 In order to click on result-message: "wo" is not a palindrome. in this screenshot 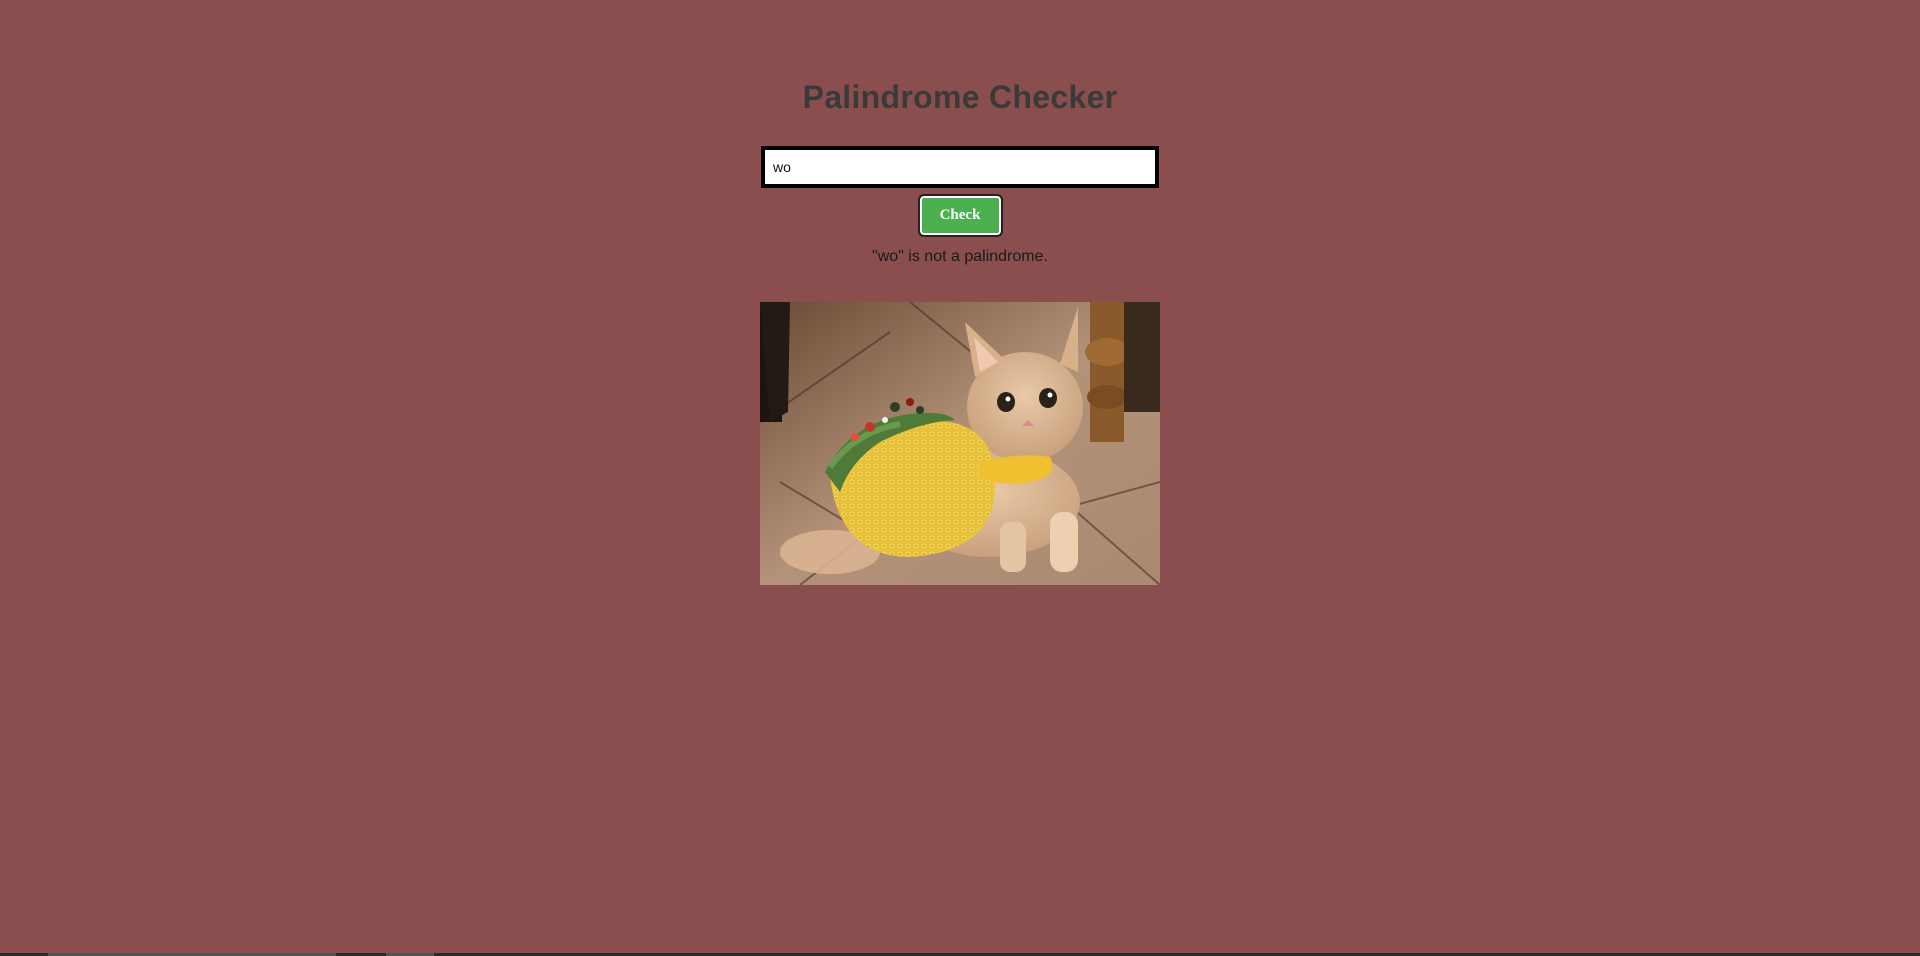, I will do `click(960, 256)`.